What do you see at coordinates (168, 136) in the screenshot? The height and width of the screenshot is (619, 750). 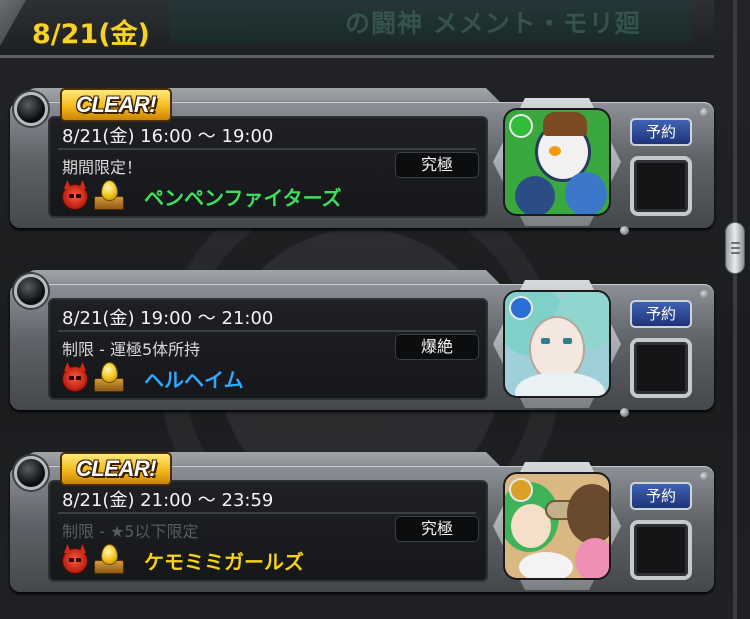 I see `quest-time: 8/21(金) 16:00 ～ 19:00` at bounding box center [168, 136].